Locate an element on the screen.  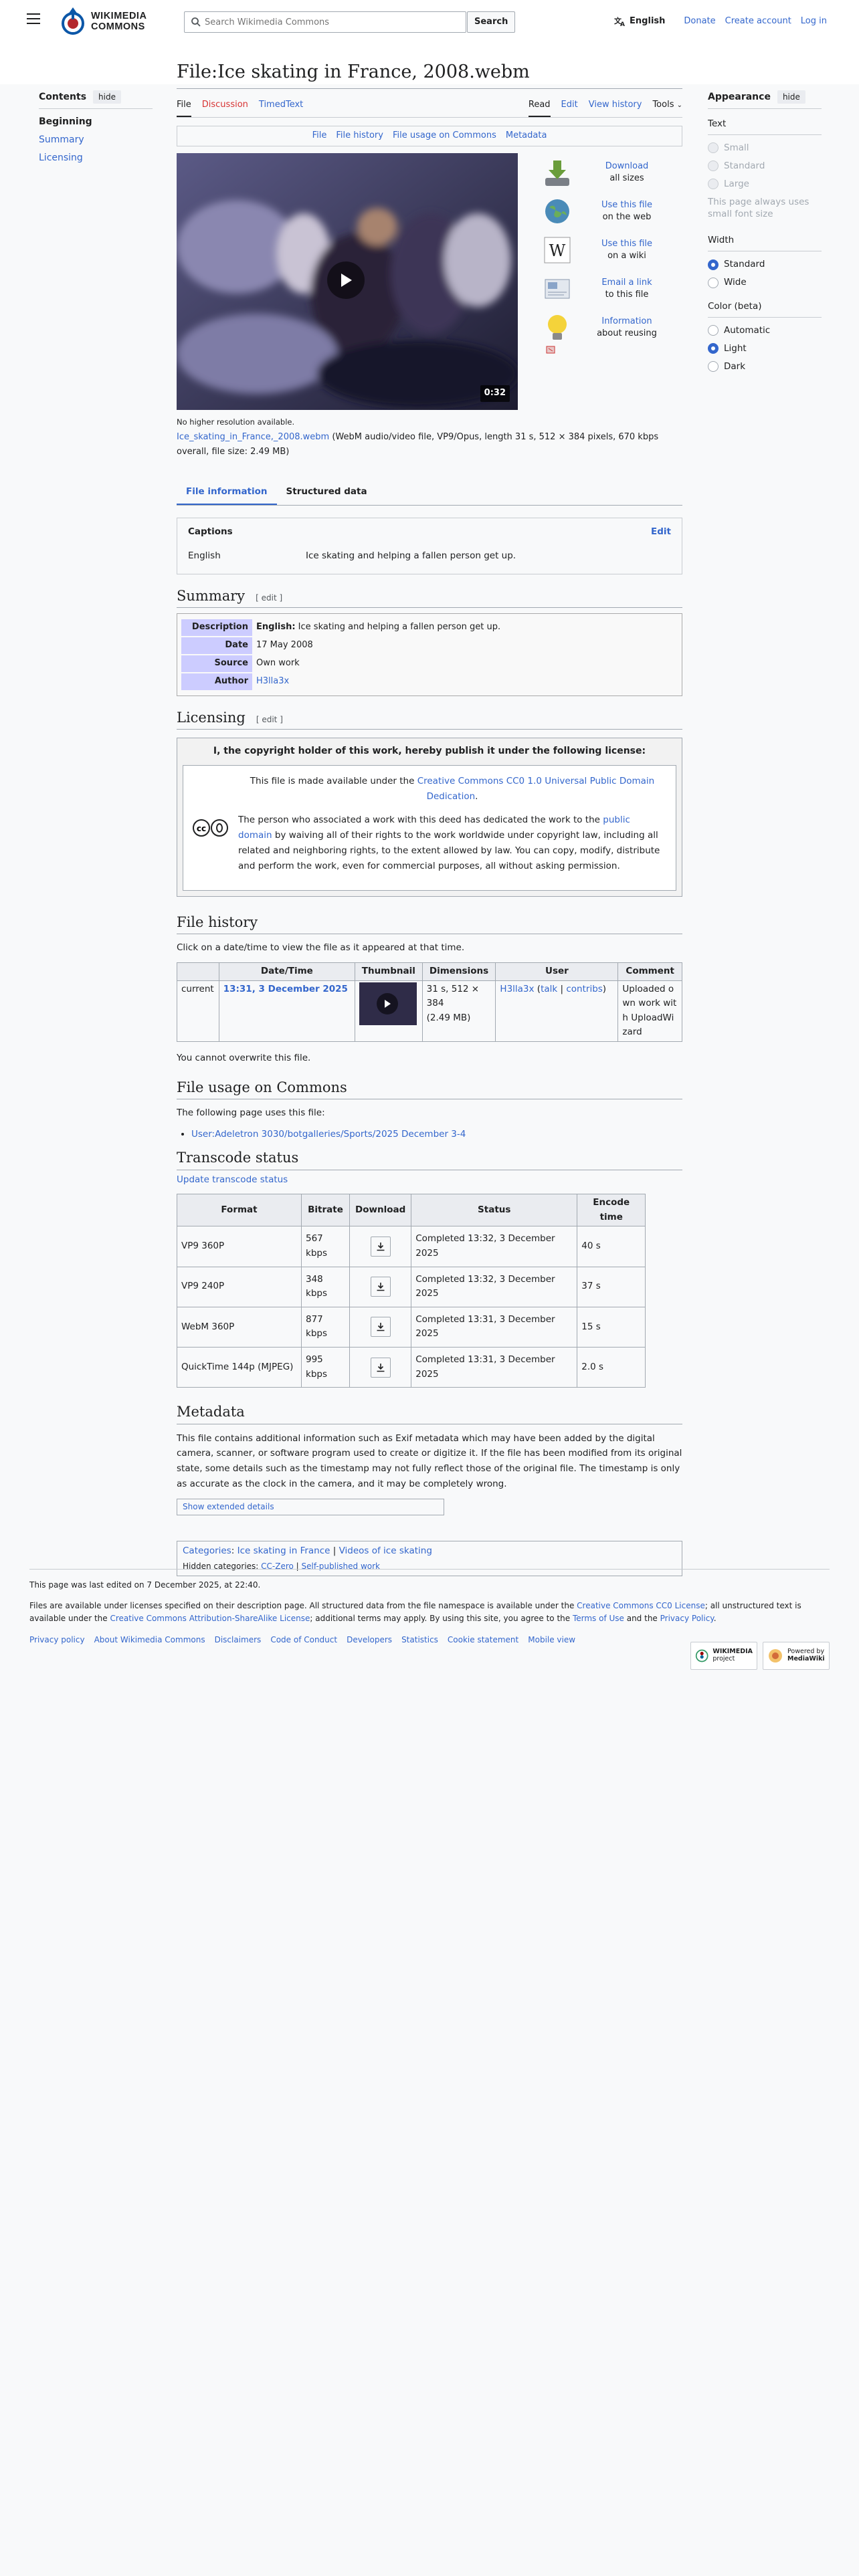
site-logo: WIKIMEDIA COMMONS is located at coordinates (103, 22).